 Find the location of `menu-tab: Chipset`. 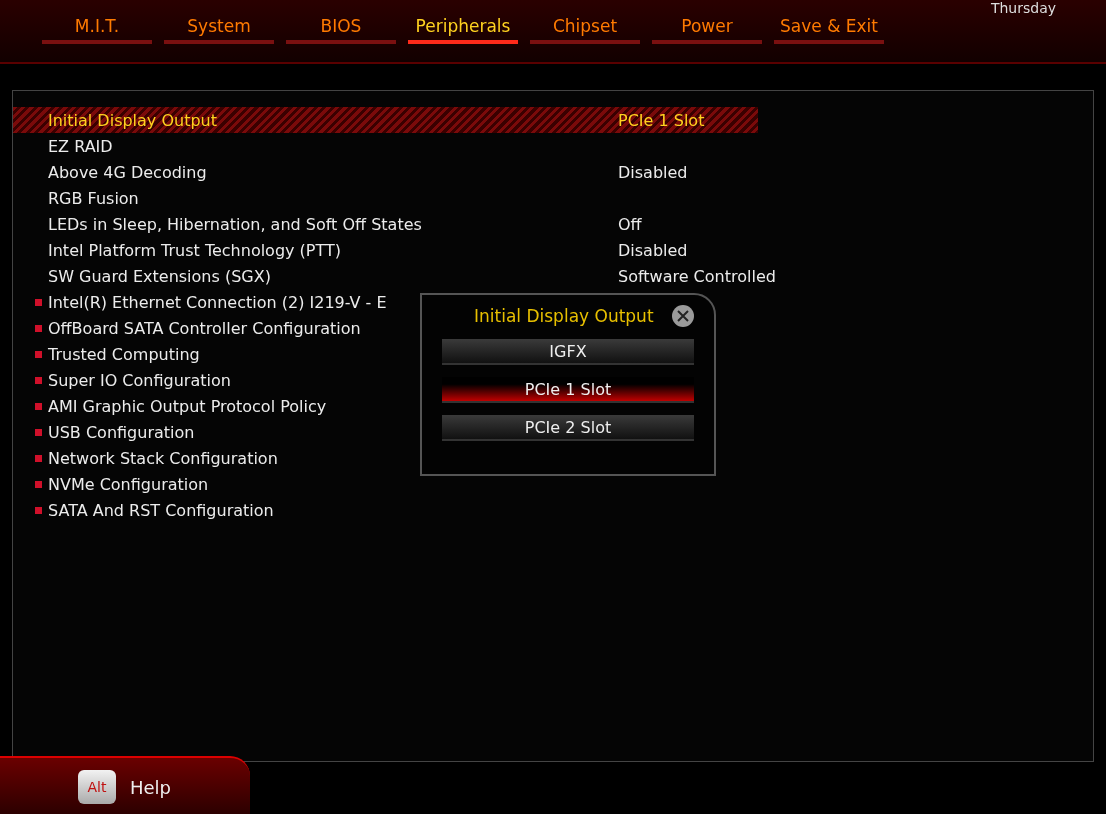

menu-tab: Chipset is located at coordinates (585, 30).